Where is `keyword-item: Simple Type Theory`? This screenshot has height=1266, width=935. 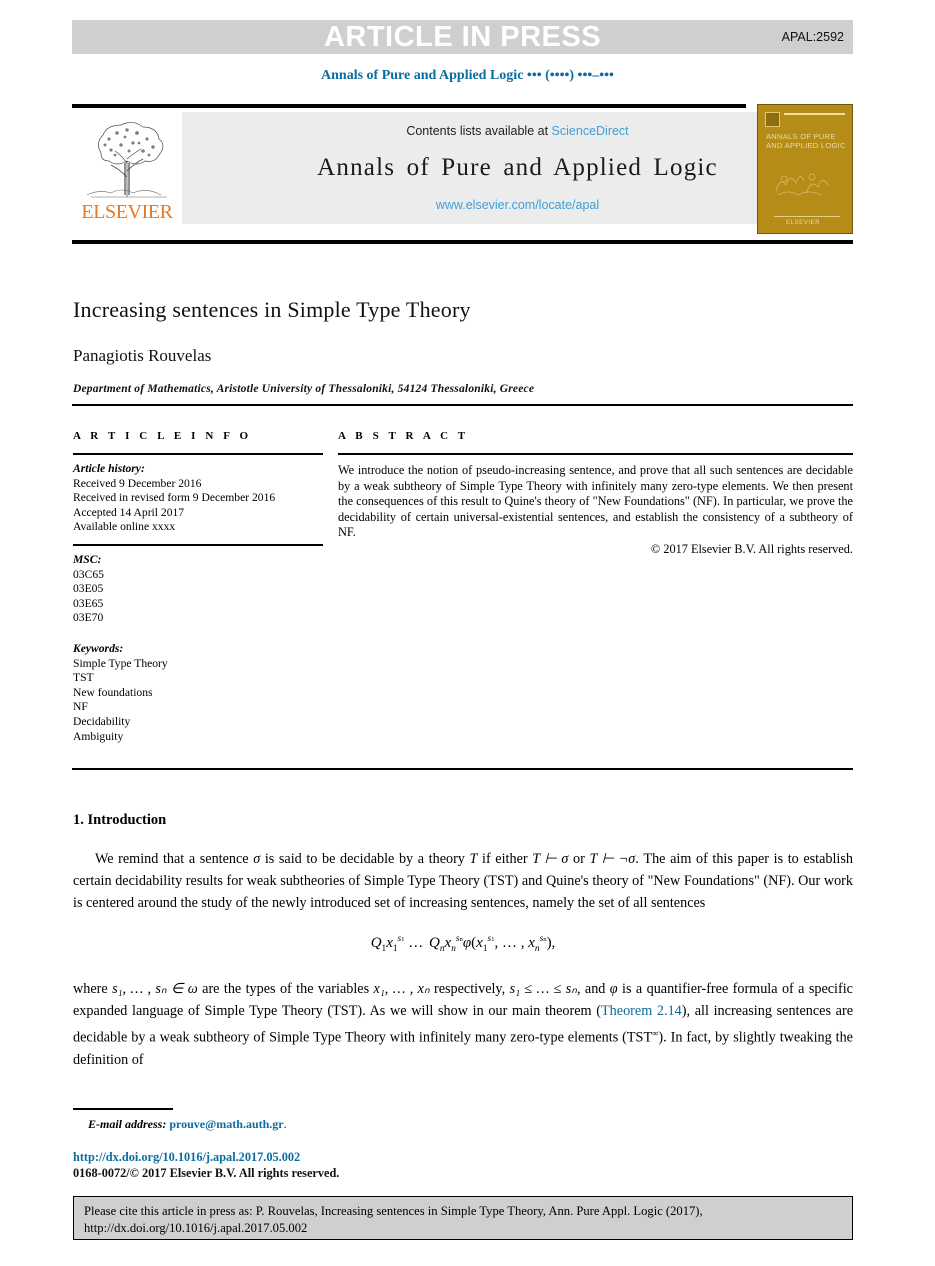
keyword-item: Simple Type Theory is located at coordinates (120, 663).